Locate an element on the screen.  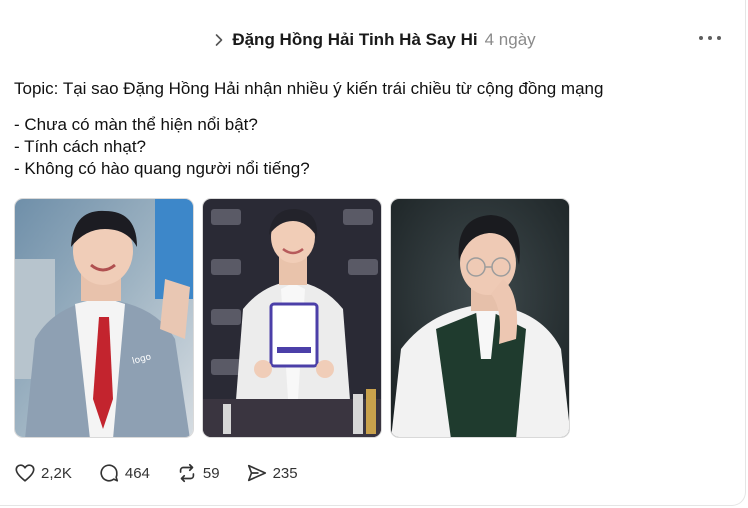
repost-button: 59 is located at coordinates (198, 473).